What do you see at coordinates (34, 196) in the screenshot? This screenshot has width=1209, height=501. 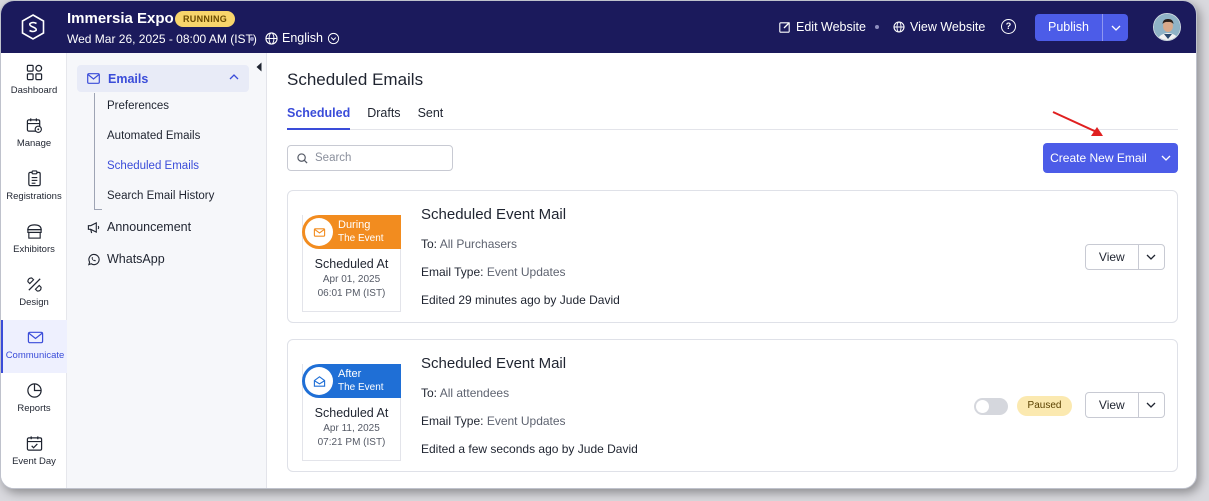 I see `rail-label: Registrations` at bounding box center [34, 196].